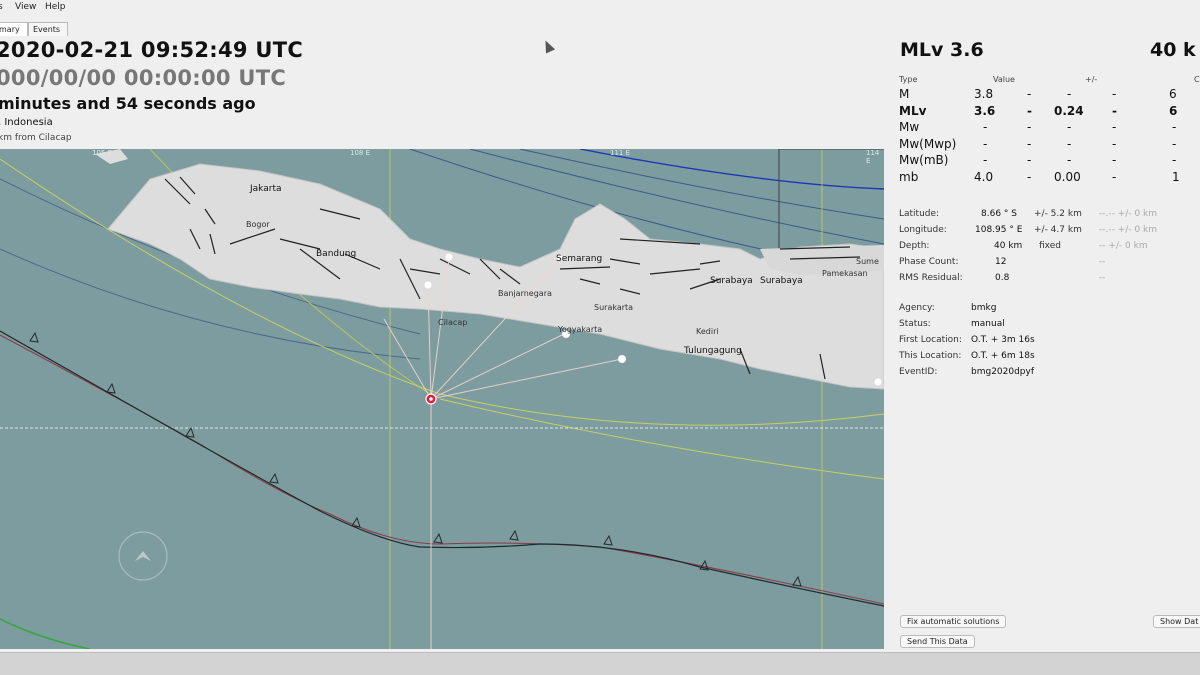 The width and height of the screenshot is (1200, 675). What do you see at coordinates (48, 29) in the screenshot?
I see `tab-events: Events` at bounding box center [48, 29].